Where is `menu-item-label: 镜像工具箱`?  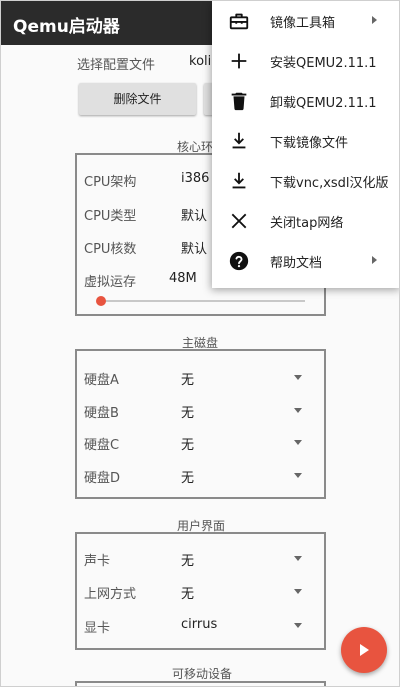
menu-item-label: 镜像工具箱 is located at coordinates (303, 23).